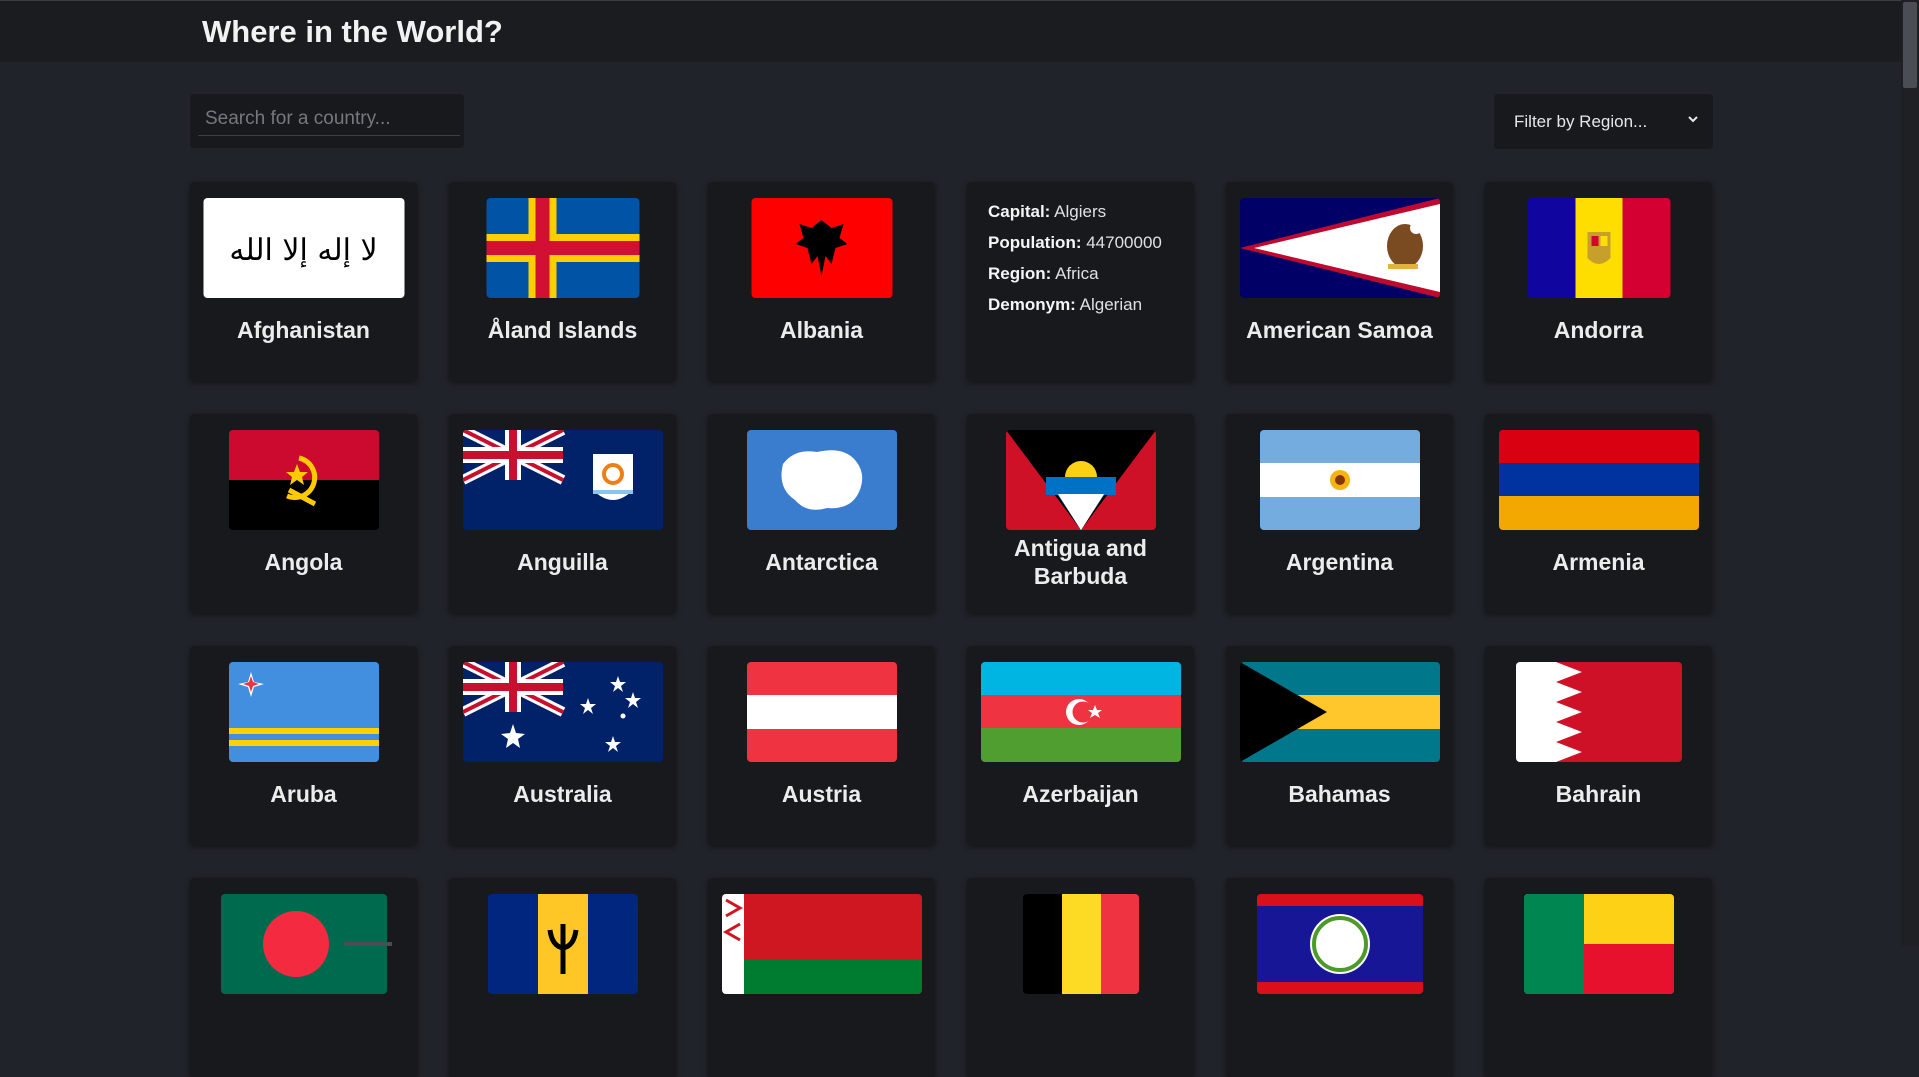 The image size is (1919, 1077). I want to click on demonym-label: Demonym:, so click(1032, 304).